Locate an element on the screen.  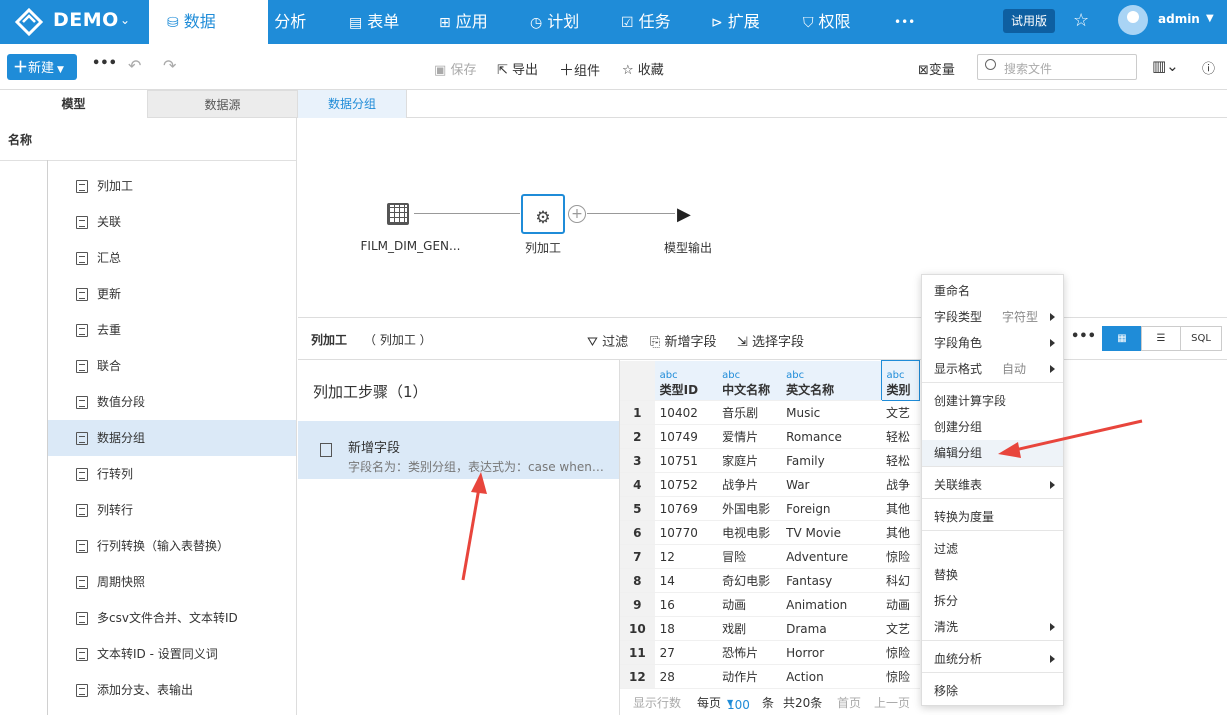
menu-item-lineage-analysis: 血统分析 is located at coordinates (992, 659).